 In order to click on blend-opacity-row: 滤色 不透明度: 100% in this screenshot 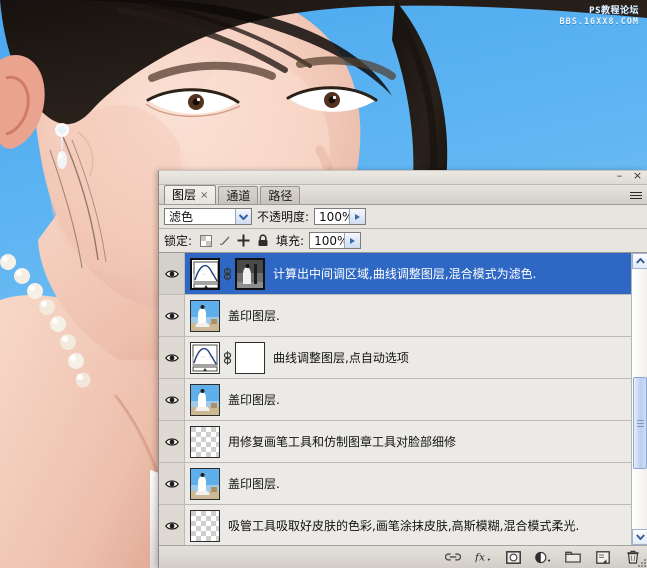, I will do `click(403, 217)`.